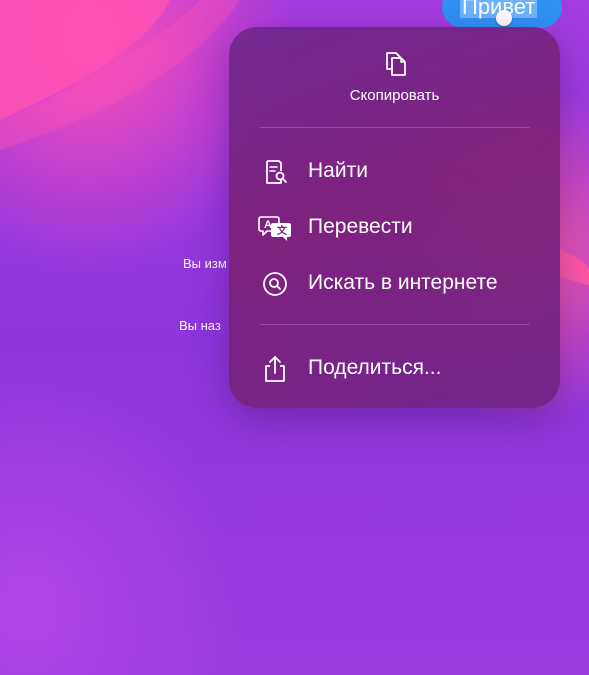 The image size is (589, 675). I want to click on menu-item-find-label: Найти, so click(338, 170).